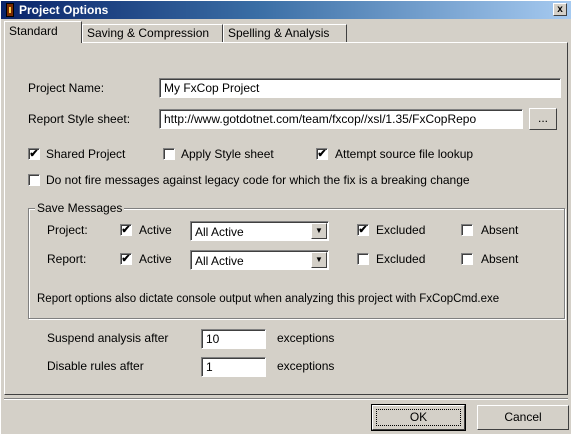  Describe the element at coordinates (126, 259) in the screenshot. I see `report-active-checkbox: ✔` at that location.